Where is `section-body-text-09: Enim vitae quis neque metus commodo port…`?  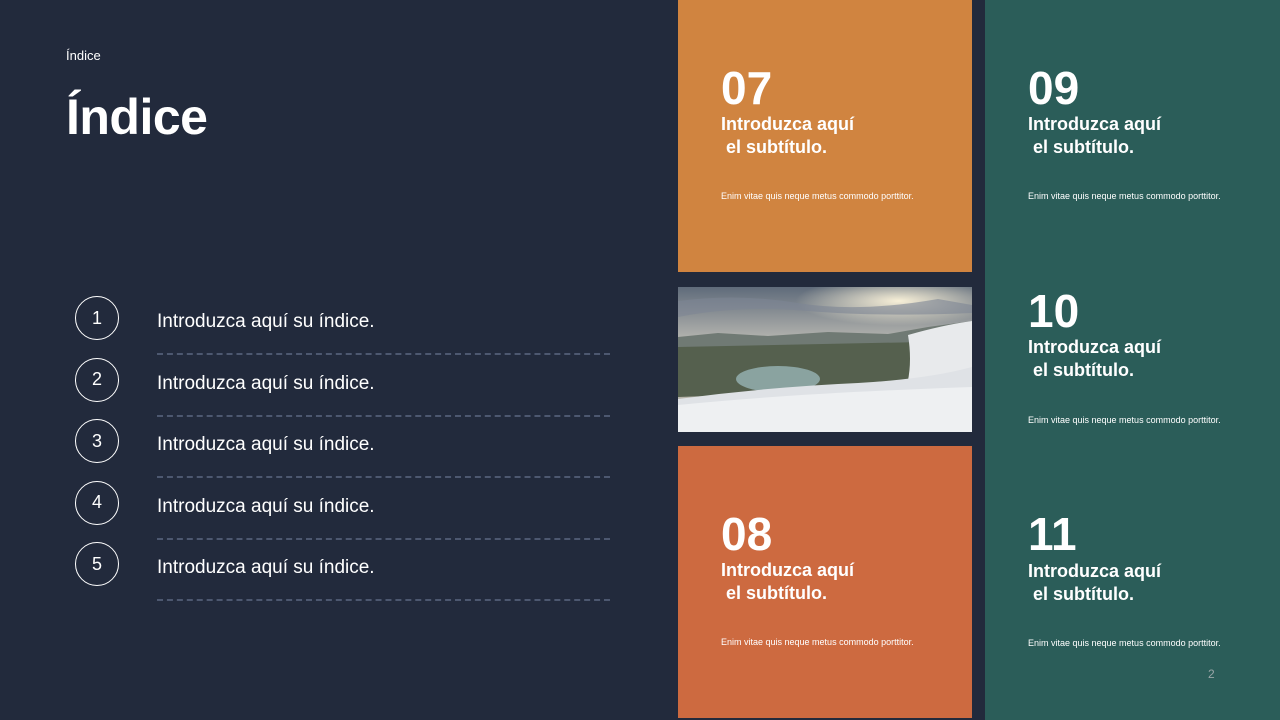
section-body-text-09: Enim vitae quis neque metus commodo port… is located at coordinates (1124, 196).